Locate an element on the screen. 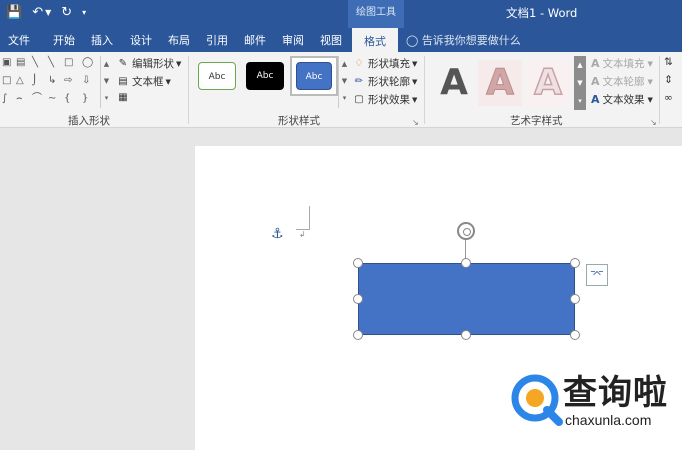 Image resolution: width=682 pixels, height=450 pixels. elbow-connector-icon: ⌡ is located at coordinates (34, 81).